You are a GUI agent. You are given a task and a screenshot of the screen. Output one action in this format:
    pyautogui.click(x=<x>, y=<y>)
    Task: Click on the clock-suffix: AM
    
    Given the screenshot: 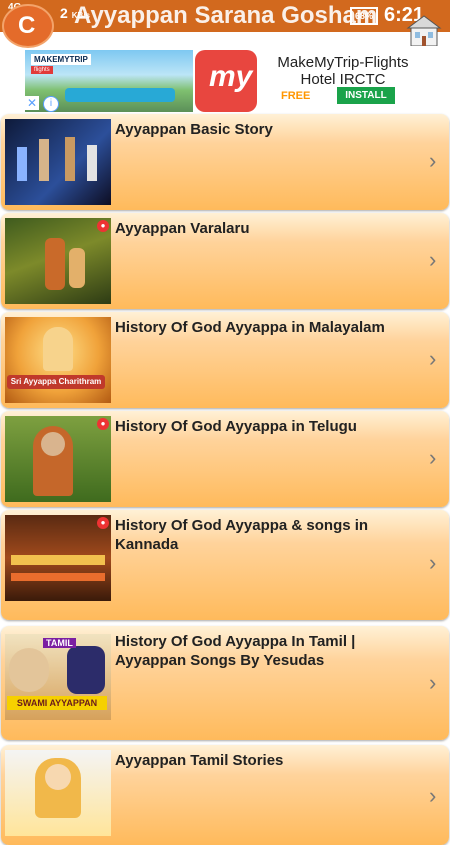 What is the action you would take?
    pyautogui.click(x=395, y=39)
    